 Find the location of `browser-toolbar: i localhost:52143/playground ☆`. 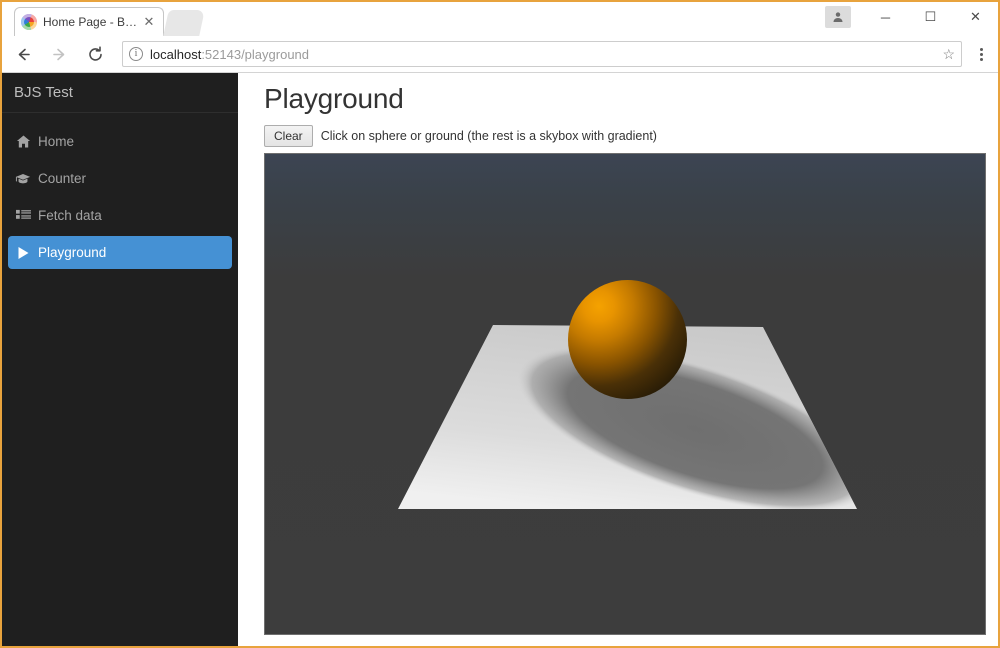

browser-toolbar: i localhost:52143/playground ☆ is located at coordinates (500, 54).